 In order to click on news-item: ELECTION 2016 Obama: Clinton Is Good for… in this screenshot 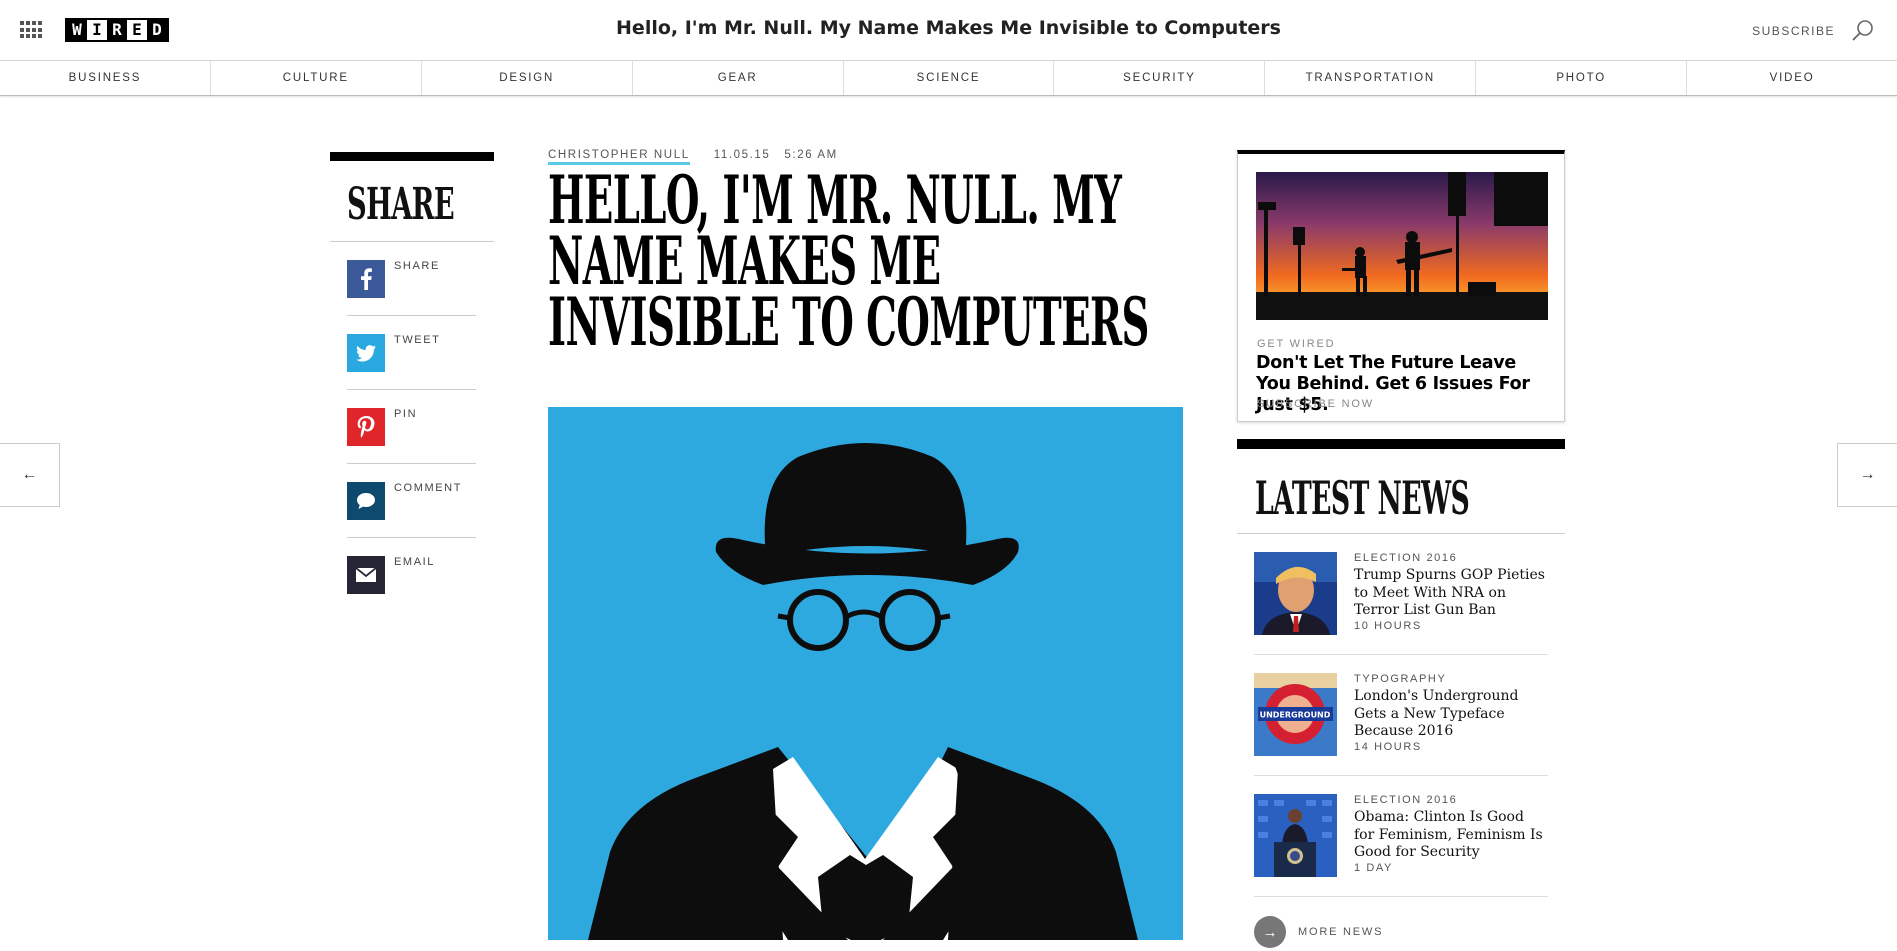, I will do `click(1401, 836)`.